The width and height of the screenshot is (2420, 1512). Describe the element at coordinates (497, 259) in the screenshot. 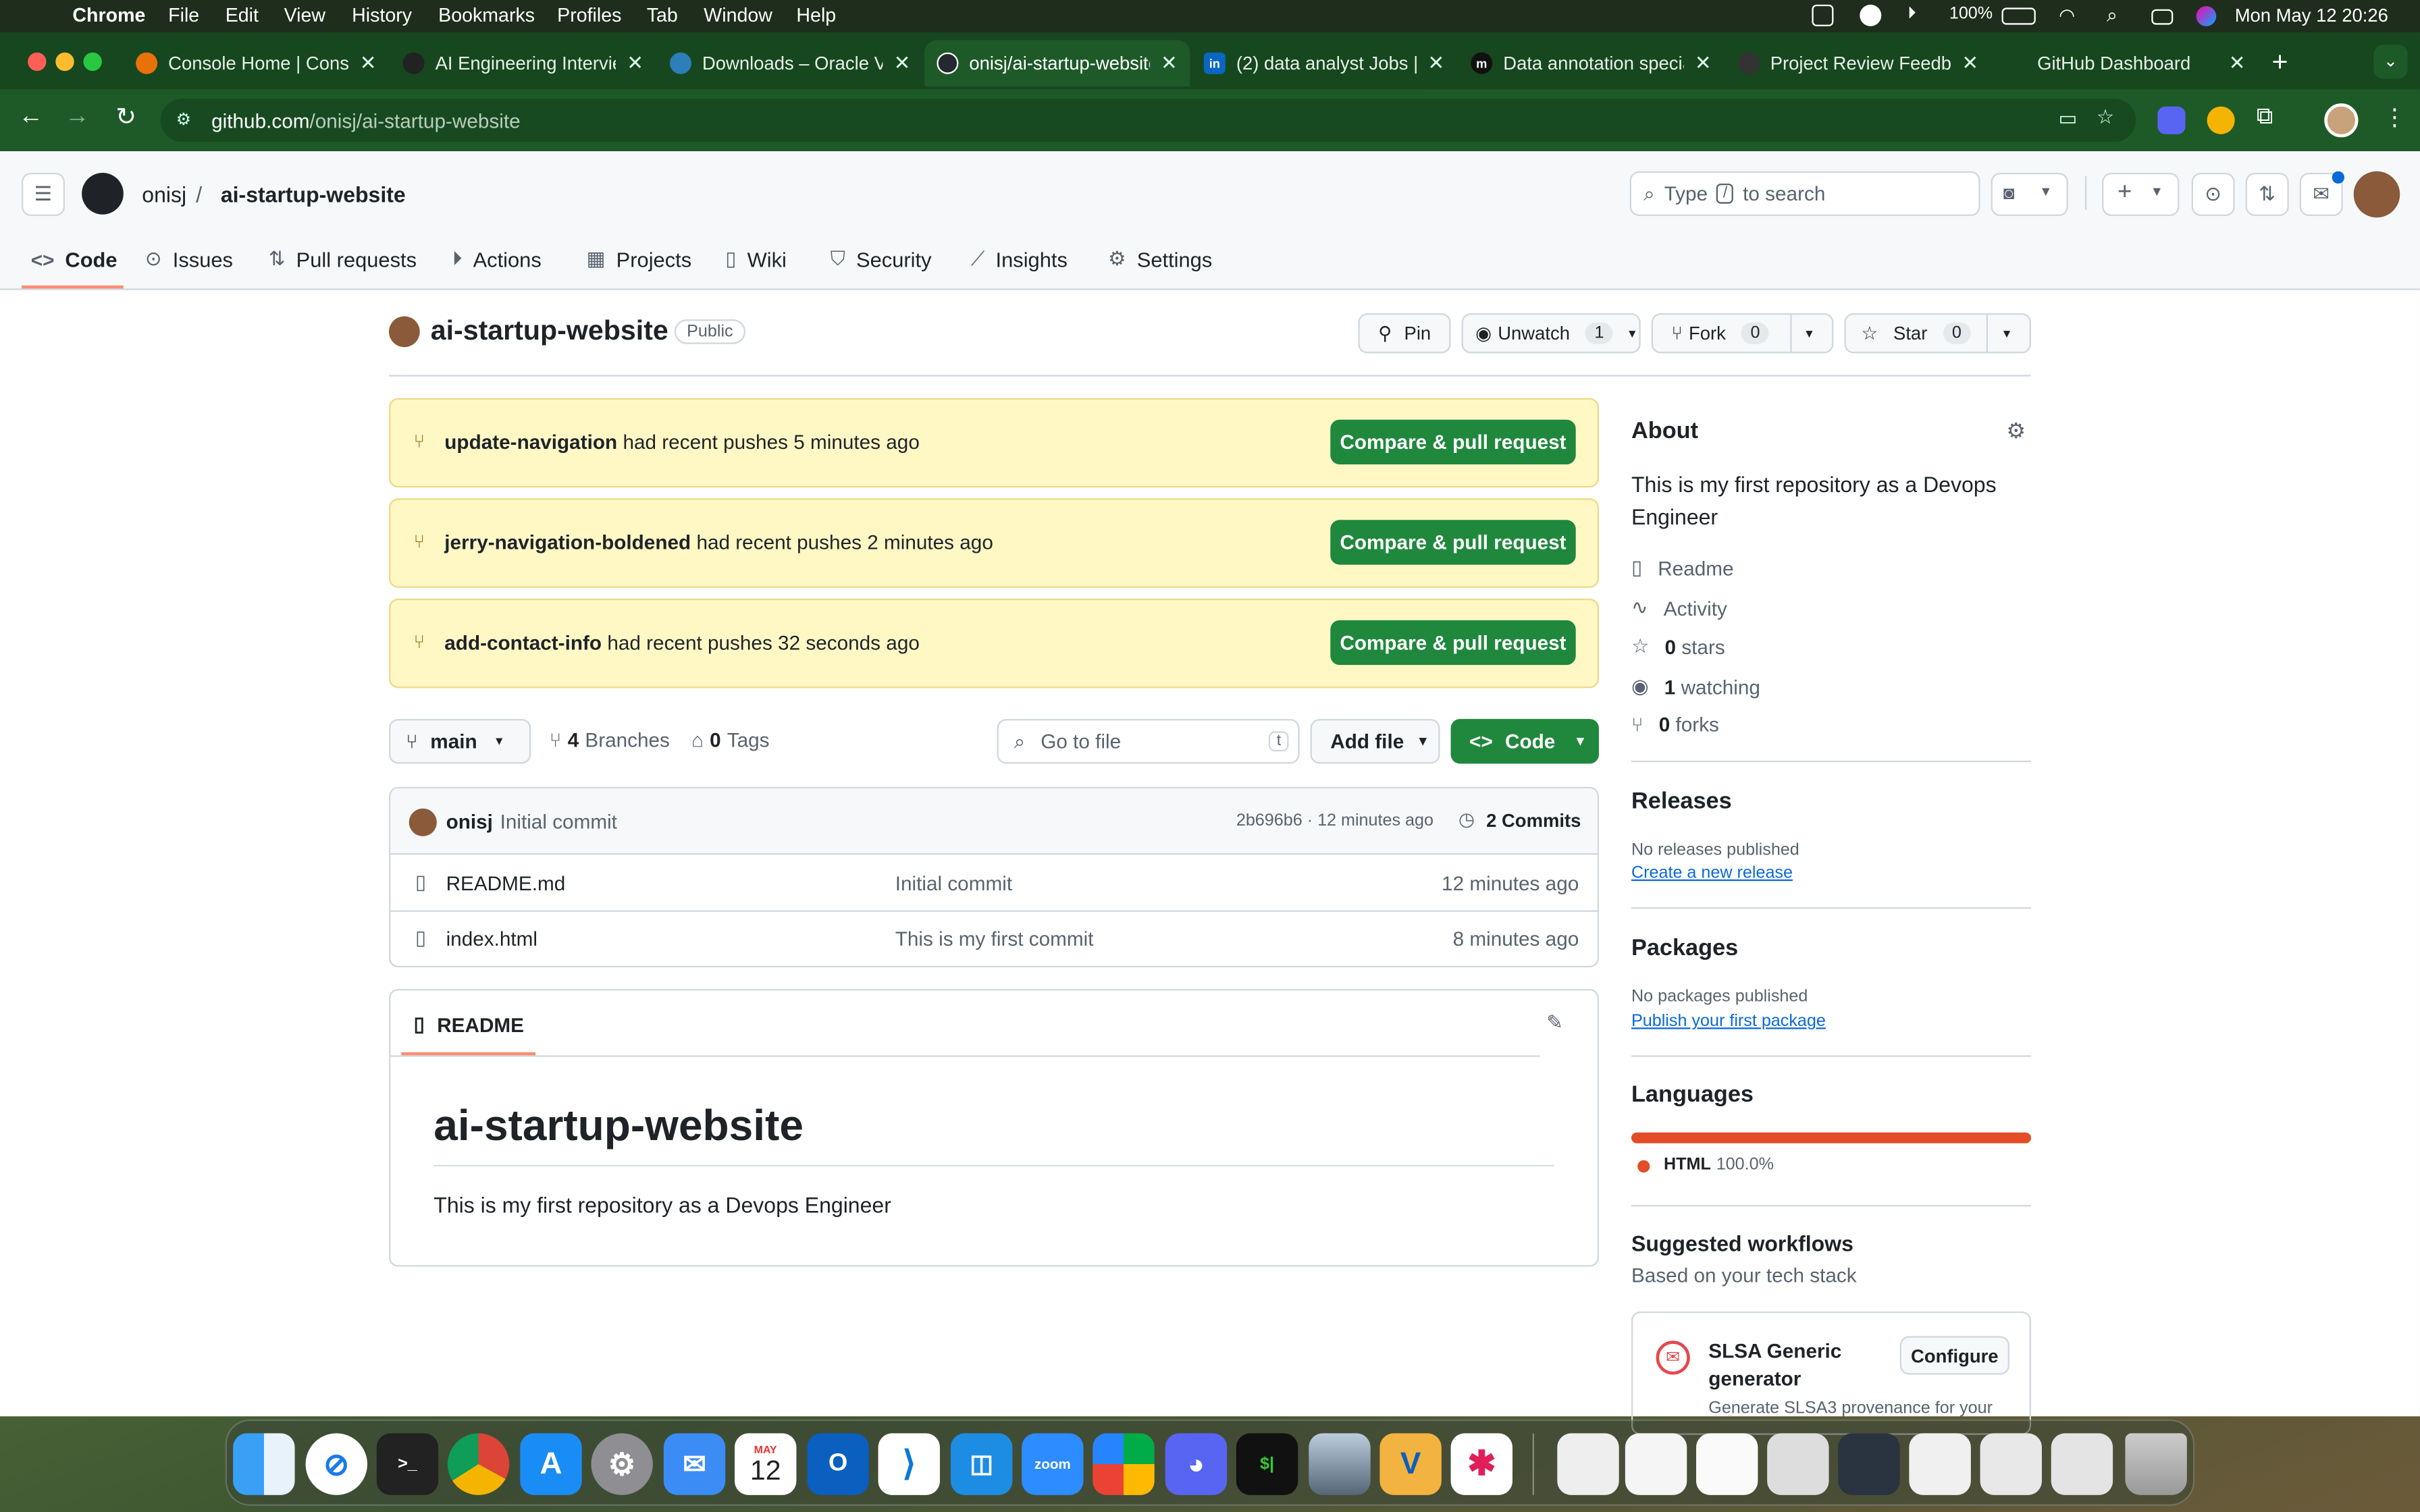

I see `tab-actions: ⏵ Actions` at that location.